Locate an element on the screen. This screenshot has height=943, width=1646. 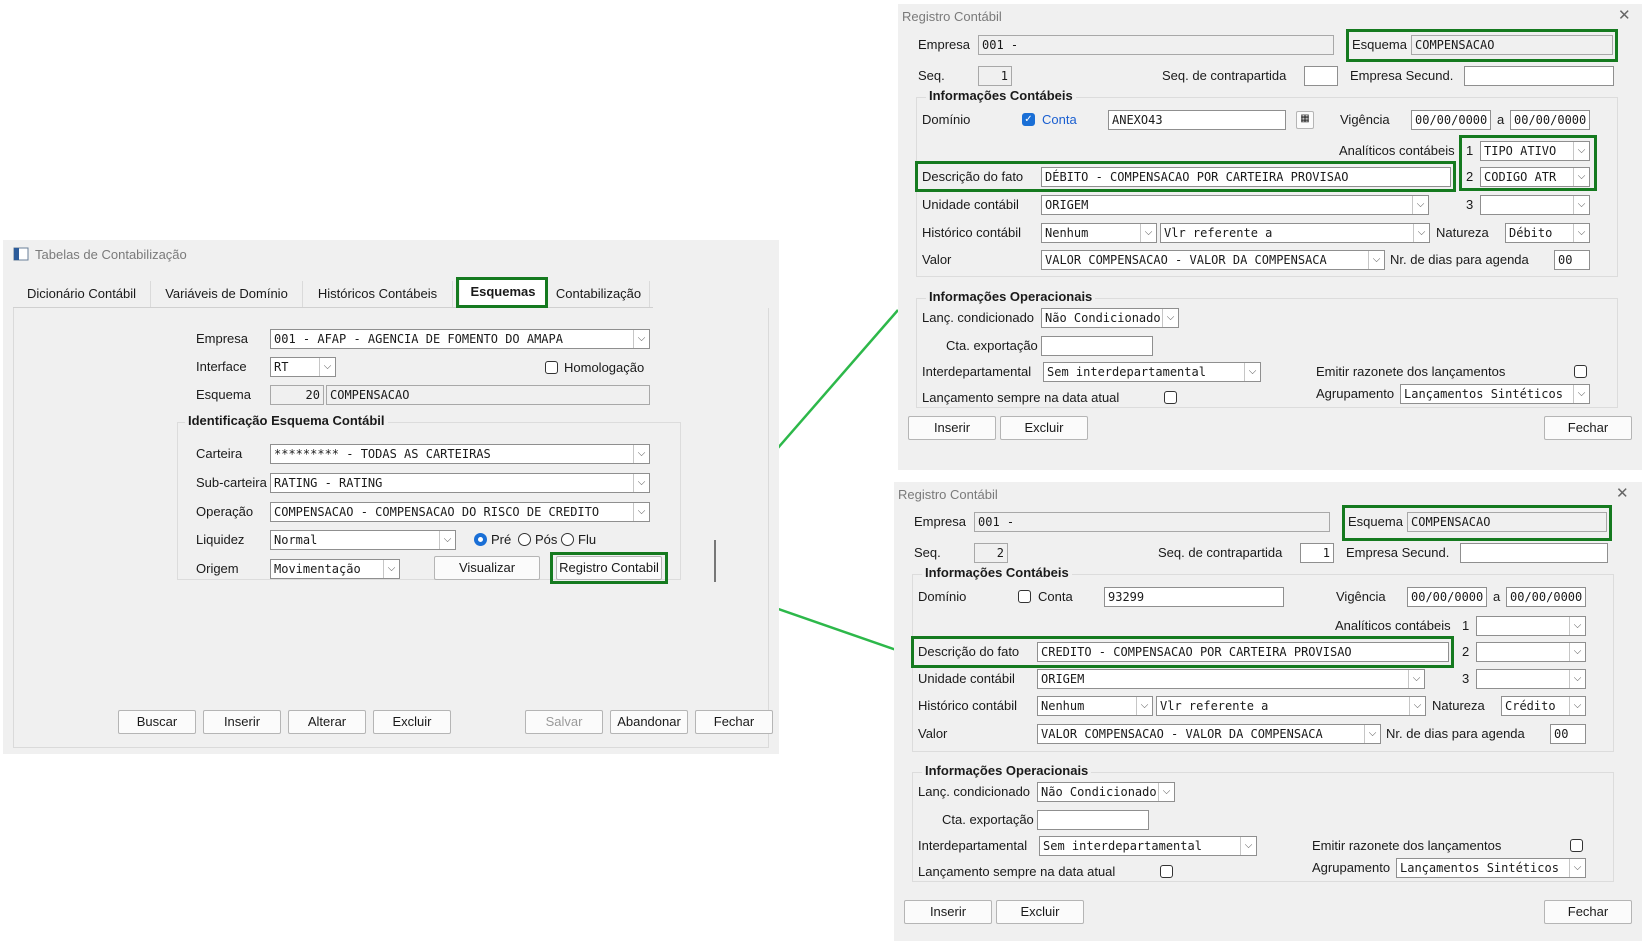
radio-pos is located at coordinates (524, 539).